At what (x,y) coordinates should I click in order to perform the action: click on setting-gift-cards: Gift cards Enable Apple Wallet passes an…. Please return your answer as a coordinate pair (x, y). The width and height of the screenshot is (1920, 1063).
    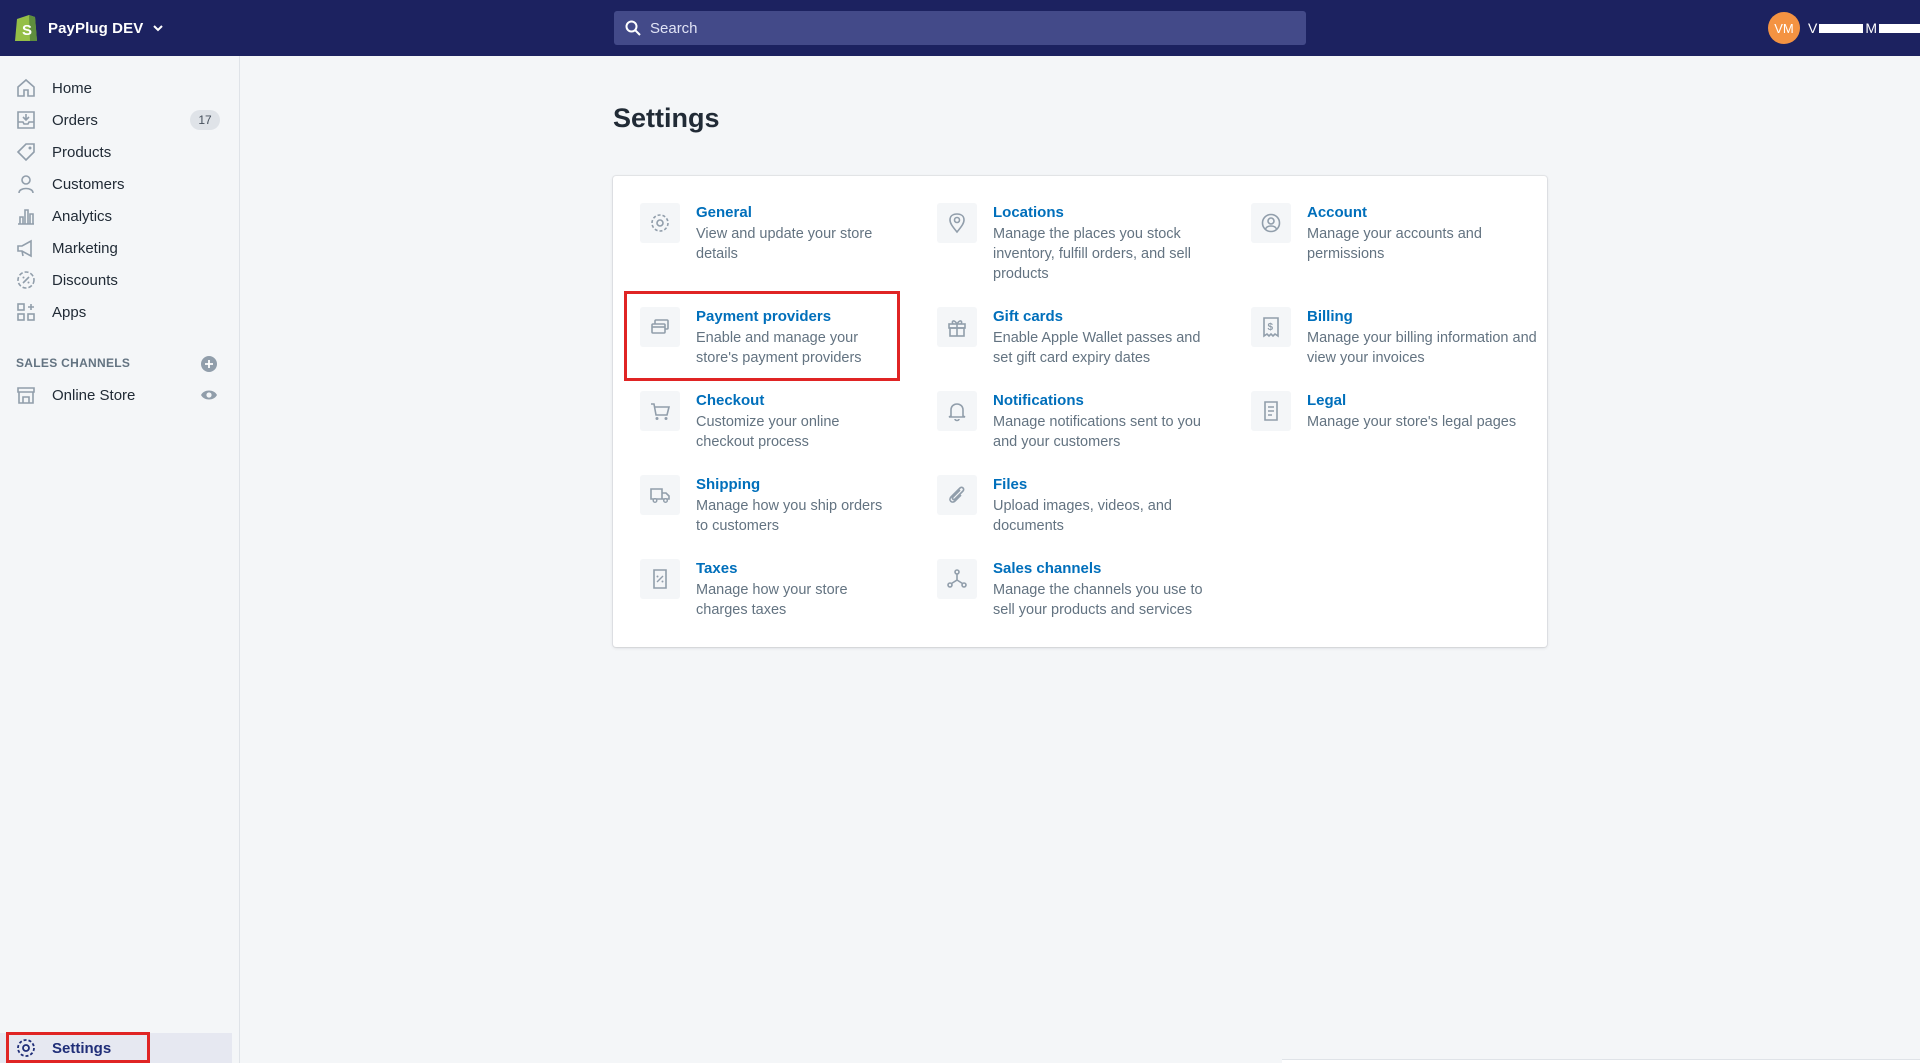
    Looking at the image, I should click on (1077, 342).